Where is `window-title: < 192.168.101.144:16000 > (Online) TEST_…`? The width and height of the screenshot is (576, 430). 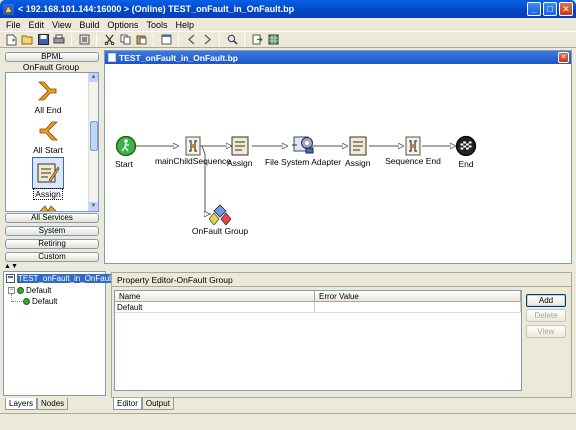
window-title: < 192.168.101.144:16000 > (Online) TEST_… is located at coordinates (156, 9).